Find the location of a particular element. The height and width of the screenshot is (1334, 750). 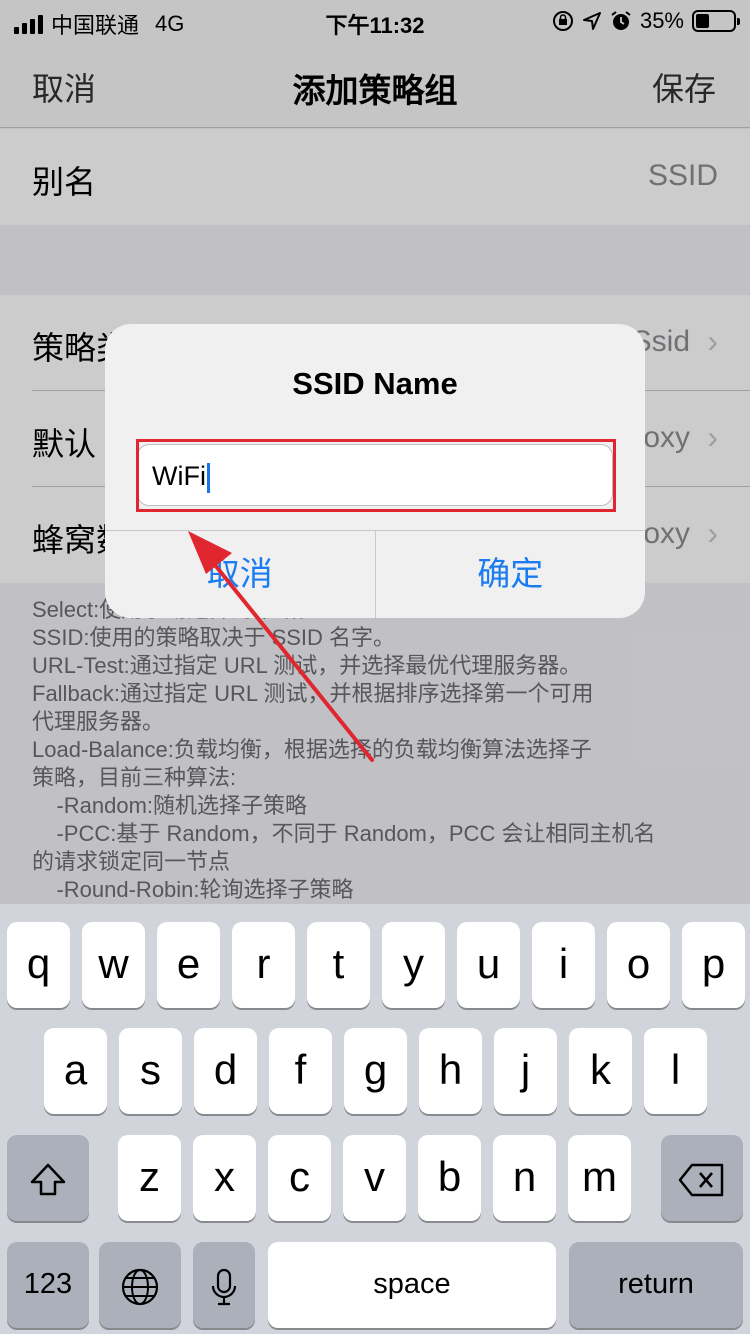

key-s: s is located at coordinates (150, 1071).